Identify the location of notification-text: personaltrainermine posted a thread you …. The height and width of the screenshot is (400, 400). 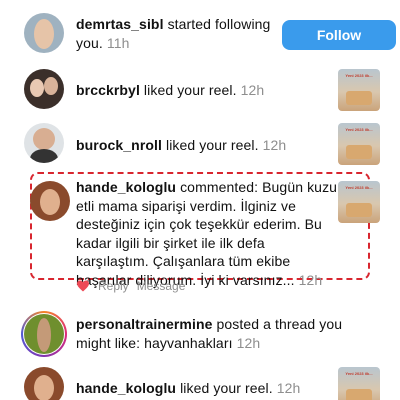
(226, 333).